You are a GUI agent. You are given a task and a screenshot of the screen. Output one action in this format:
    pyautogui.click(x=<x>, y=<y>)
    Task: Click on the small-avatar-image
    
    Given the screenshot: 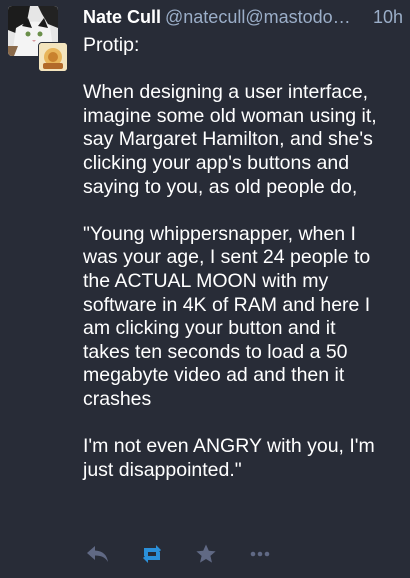 What is the action you would take?
    pyautogui.click(x=53, y=57)
    